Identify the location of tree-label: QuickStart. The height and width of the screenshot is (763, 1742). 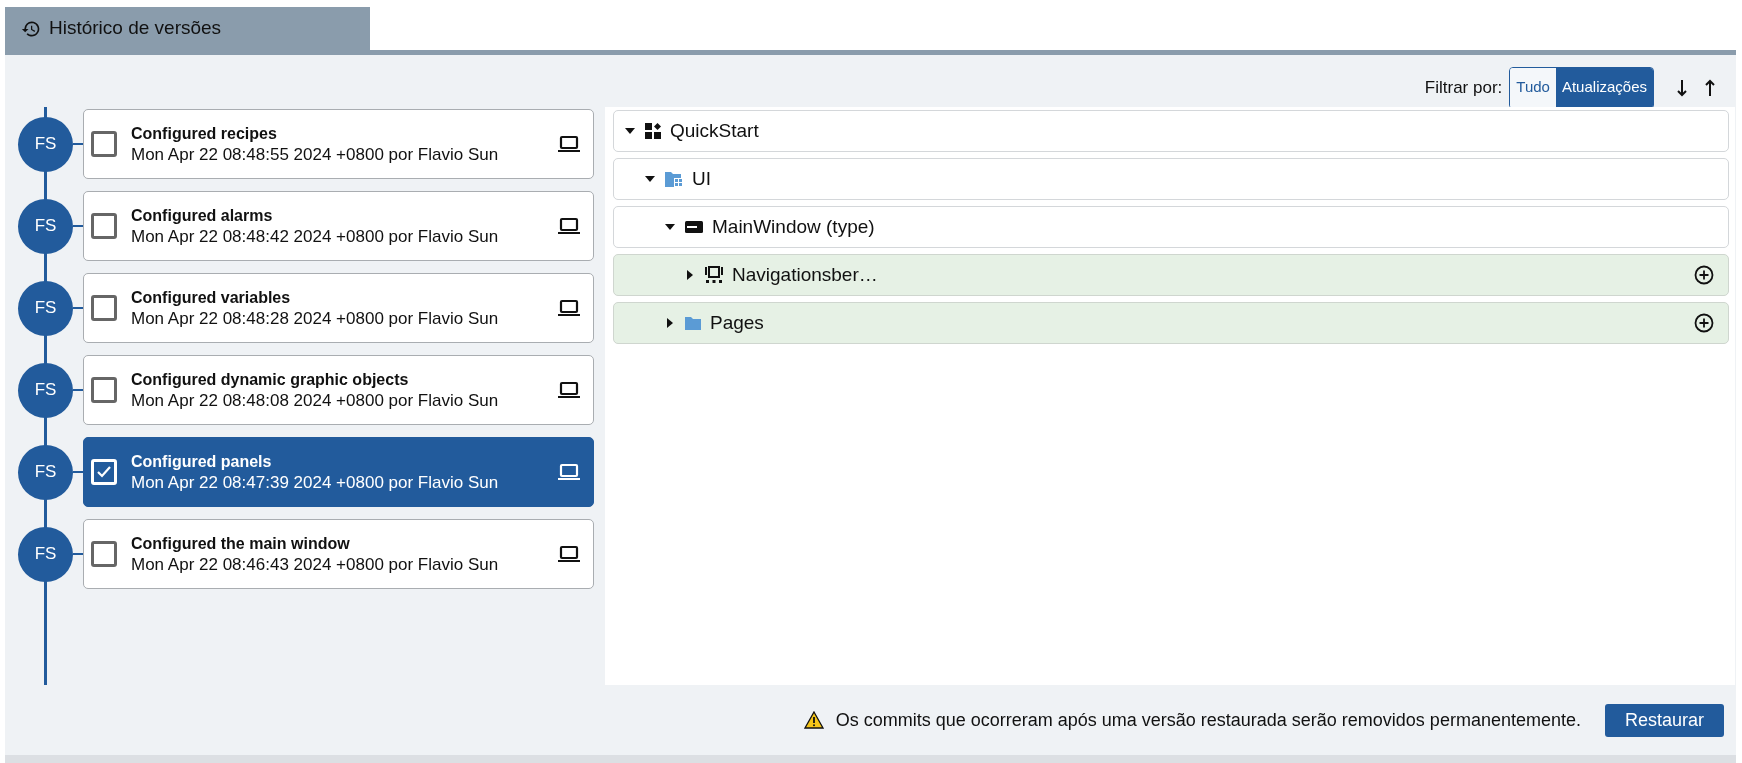
(715, 130).